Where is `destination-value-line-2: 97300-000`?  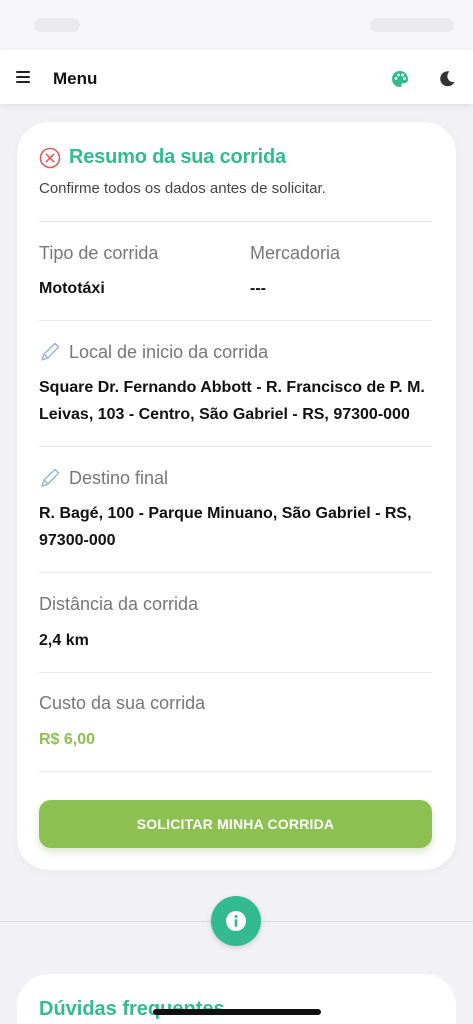 destination-value-line-2: 97300-000 is located at coordinates (77, 540).